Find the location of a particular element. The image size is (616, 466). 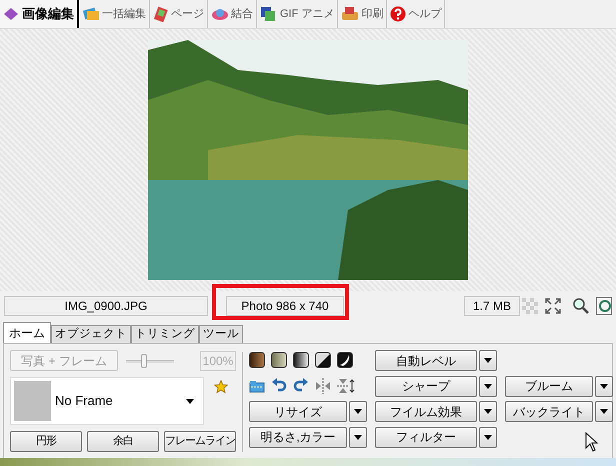

help-icon is located at coordinates (398, 14).